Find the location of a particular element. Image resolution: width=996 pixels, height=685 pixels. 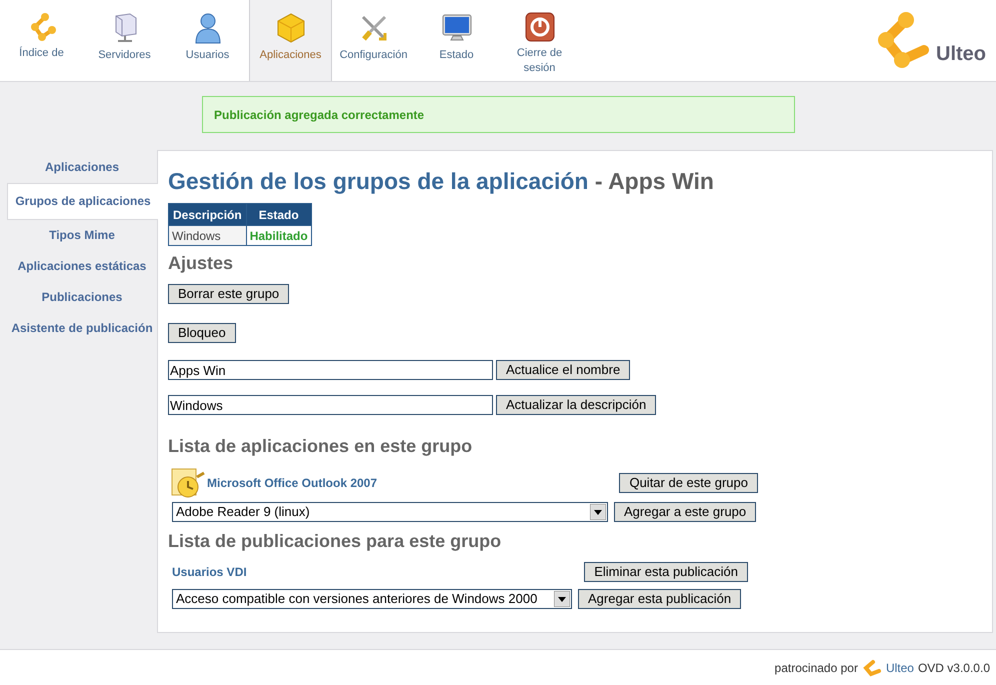

remove-button: Quitar de este grupo is located at coordinates (688, 483).